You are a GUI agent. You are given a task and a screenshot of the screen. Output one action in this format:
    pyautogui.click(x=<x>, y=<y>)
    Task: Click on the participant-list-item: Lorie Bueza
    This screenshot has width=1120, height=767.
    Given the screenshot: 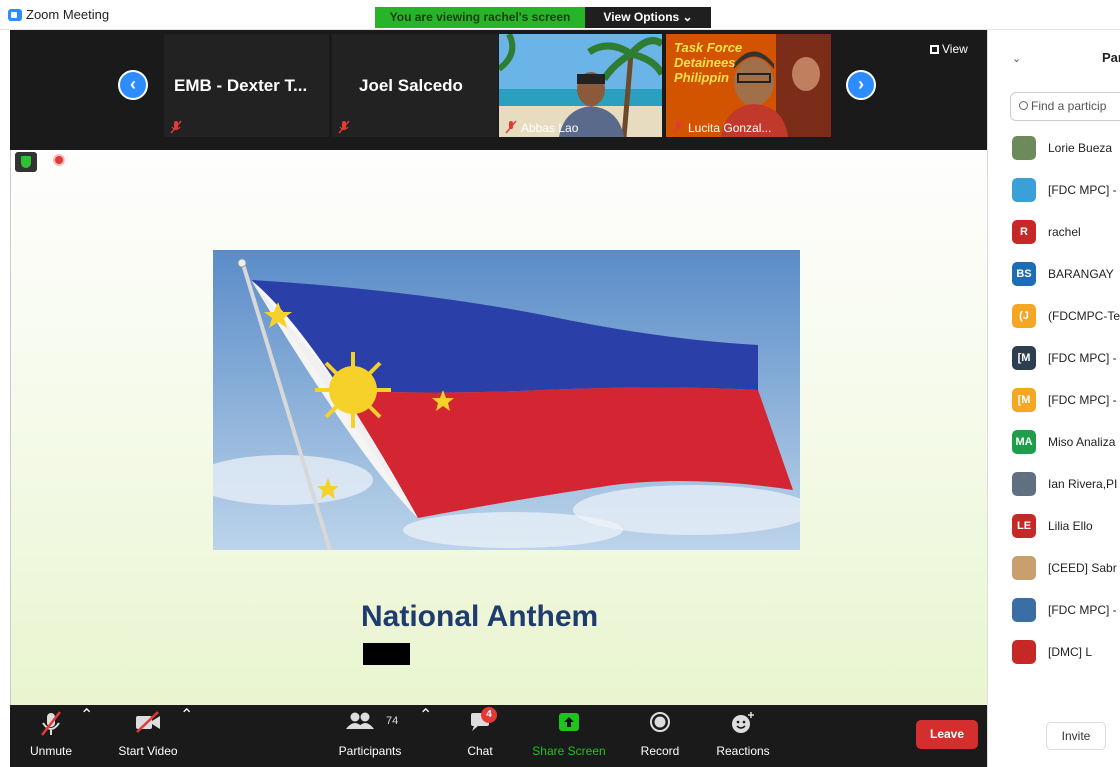 What is the action you would take?
    pyautogui.click(x=1054, y=150)
    